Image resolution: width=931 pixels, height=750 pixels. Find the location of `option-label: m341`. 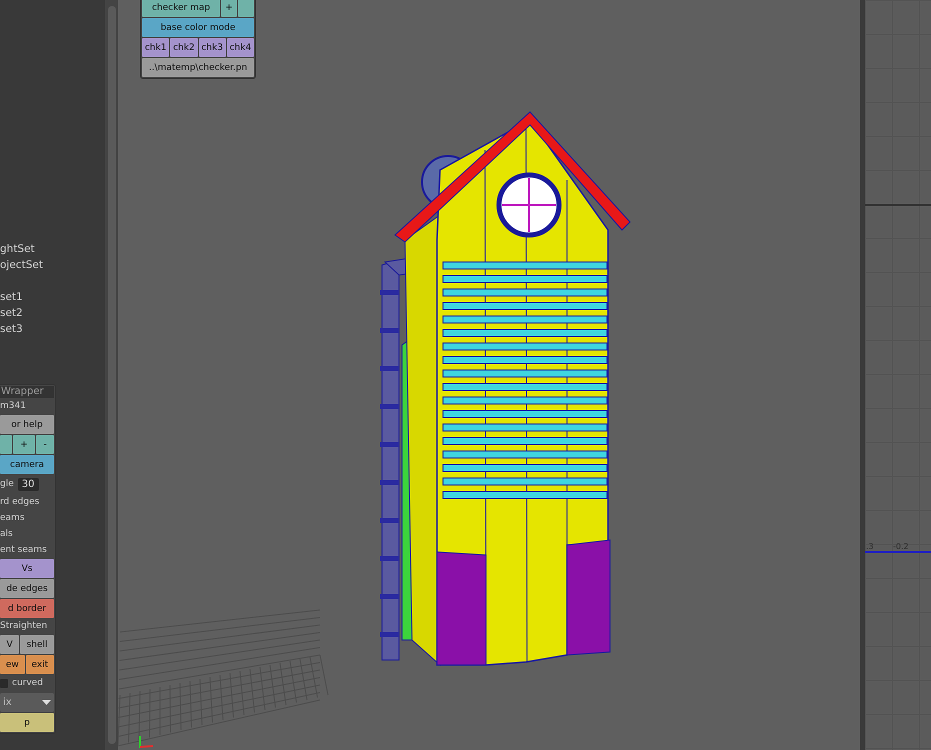

option-label: m341 is located at coordinates (13, 406).